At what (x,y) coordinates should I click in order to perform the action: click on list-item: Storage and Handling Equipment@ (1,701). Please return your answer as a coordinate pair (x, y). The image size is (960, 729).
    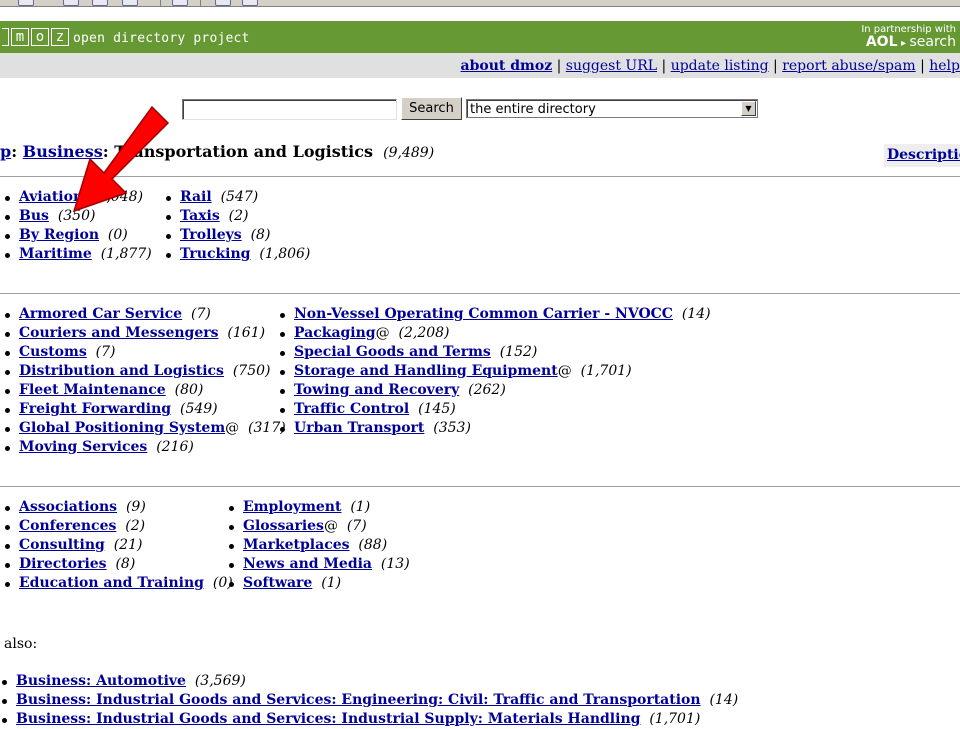
    Looking at the image, I should click on (493, 371).